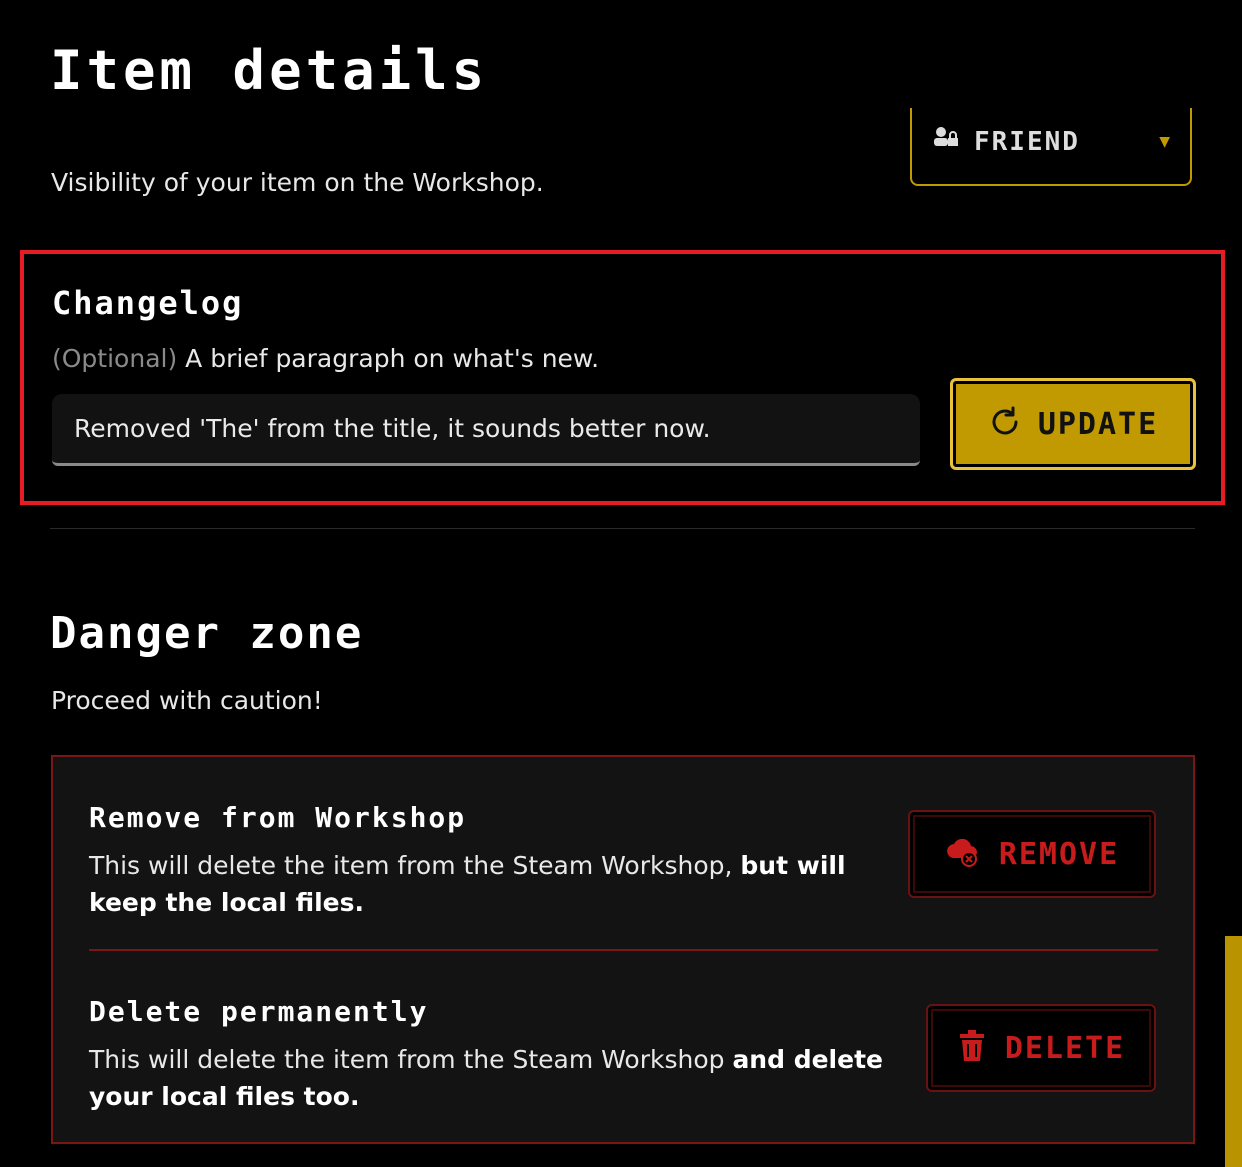  I want to click on visibility-selected-value: FRIEND, so click(1027, 141).